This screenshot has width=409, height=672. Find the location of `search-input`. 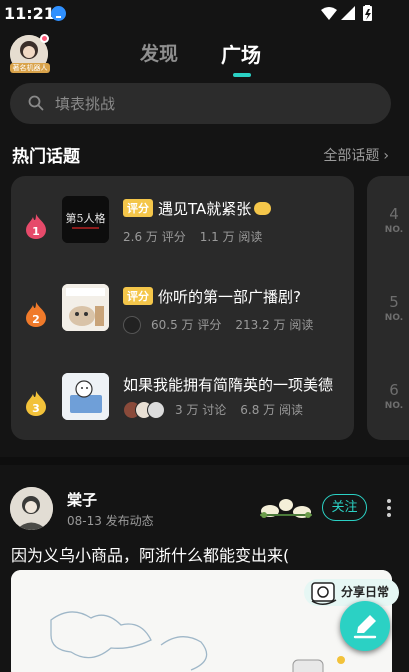

search-input is located at coordinates (215, 103).